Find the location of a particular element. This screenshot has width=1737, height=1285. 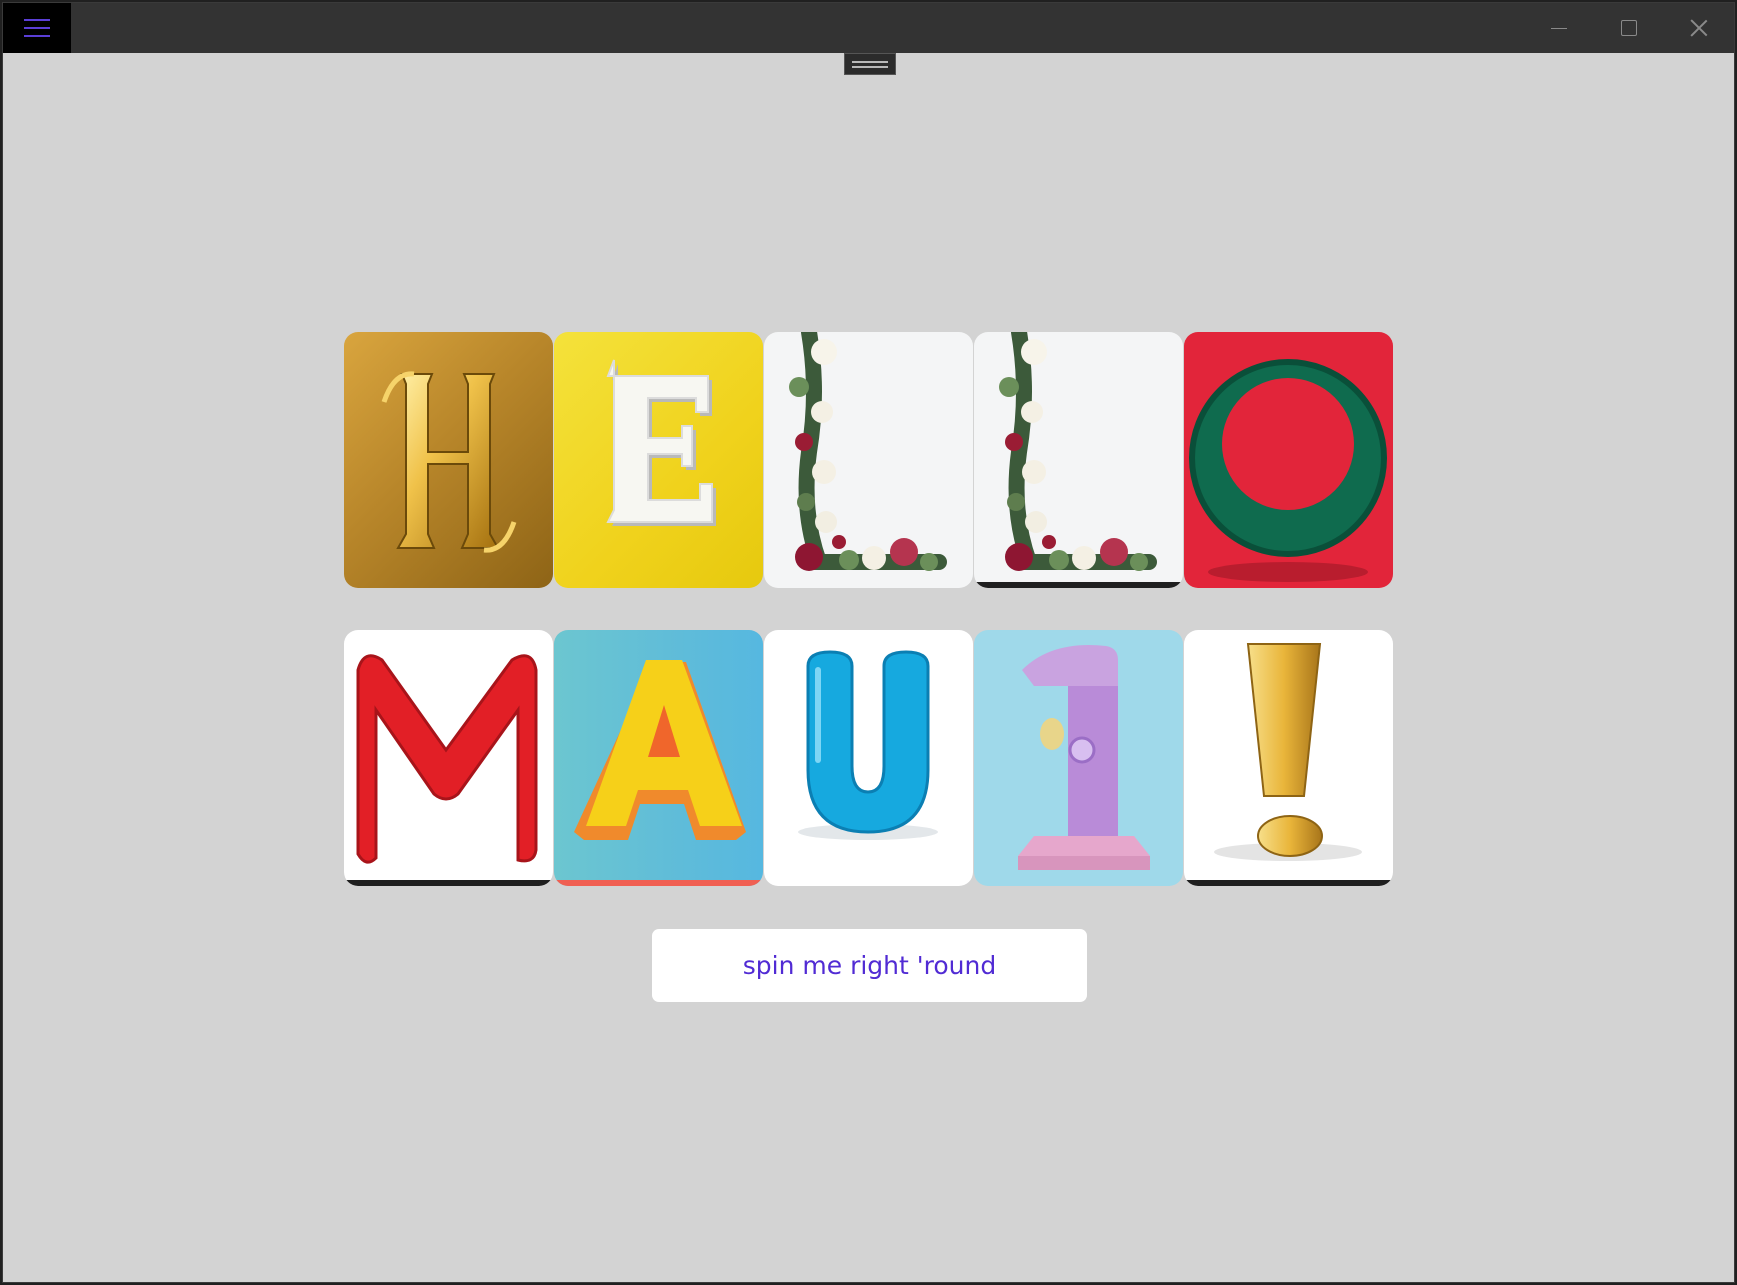

tile-e is located at coordinates (658, 460).